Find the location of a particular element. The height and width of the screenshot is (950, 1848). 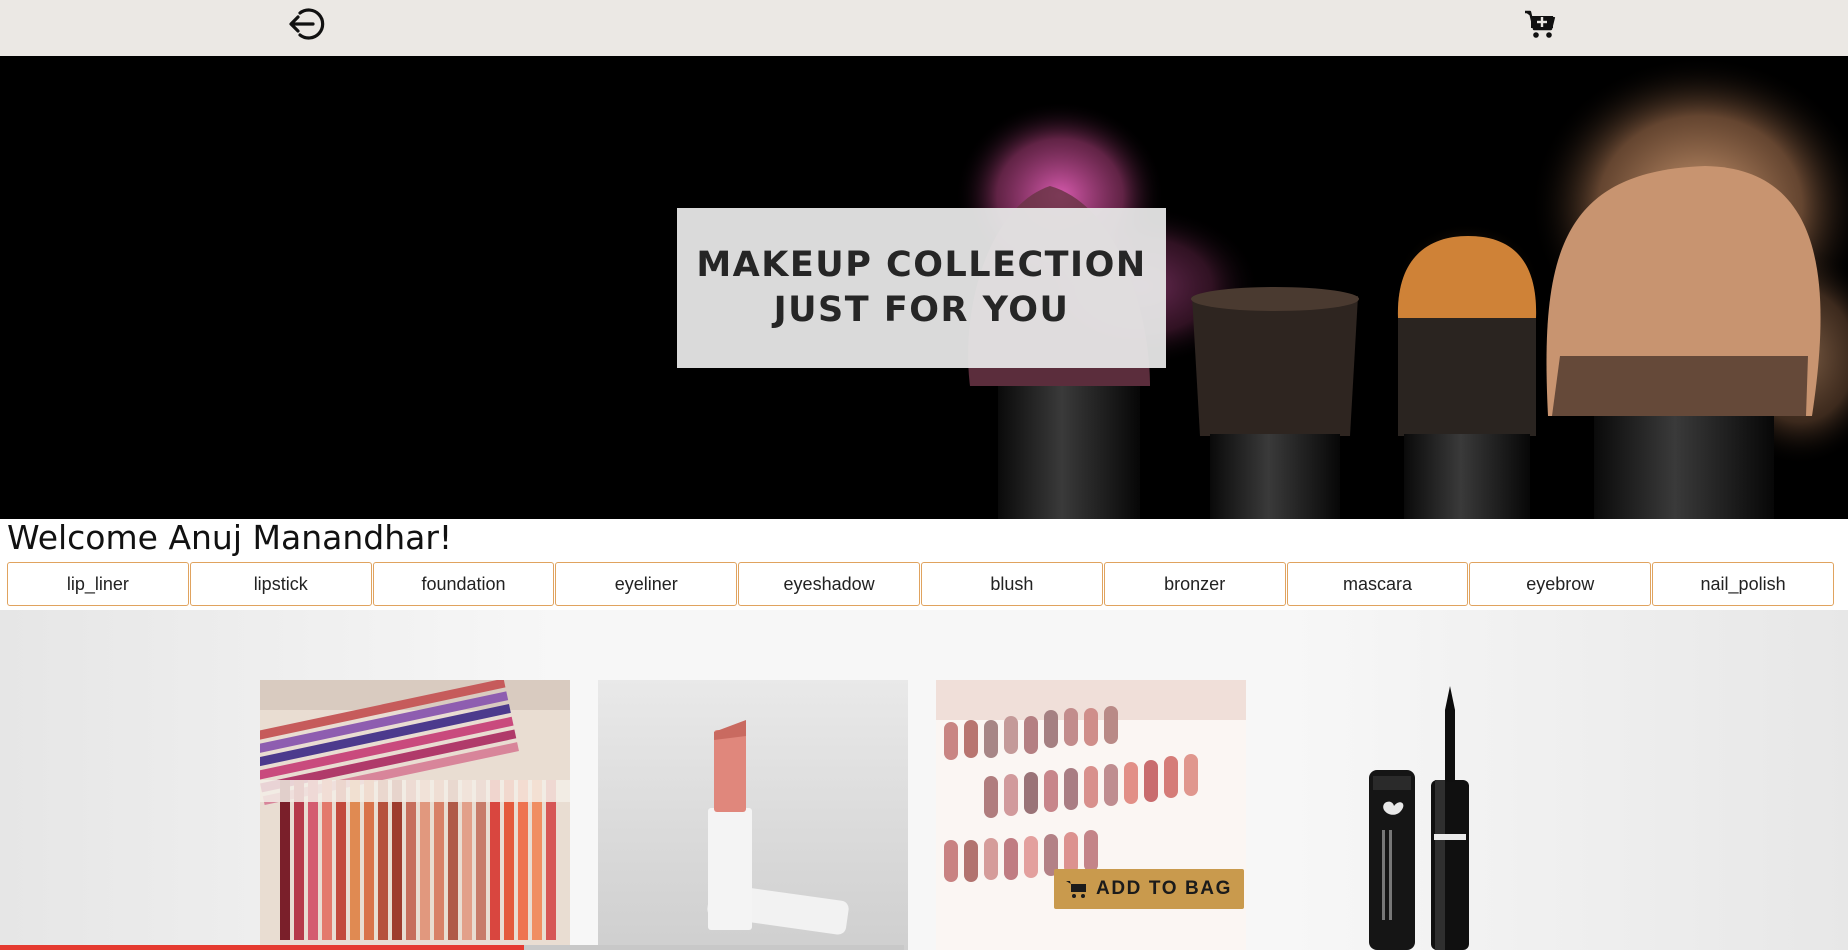

cart-add-icon is located at coordinates (1540, 24).